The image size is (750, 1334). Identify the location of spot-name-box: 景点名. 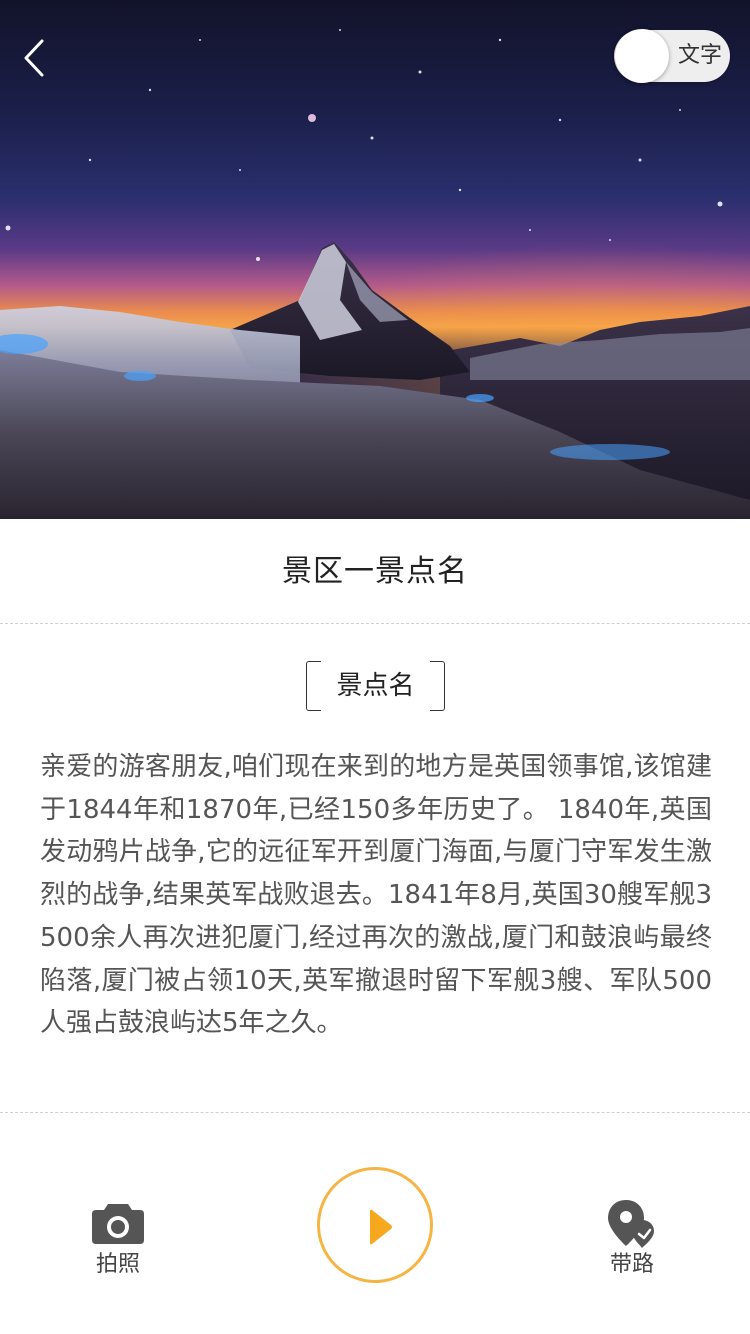
(375, 686).